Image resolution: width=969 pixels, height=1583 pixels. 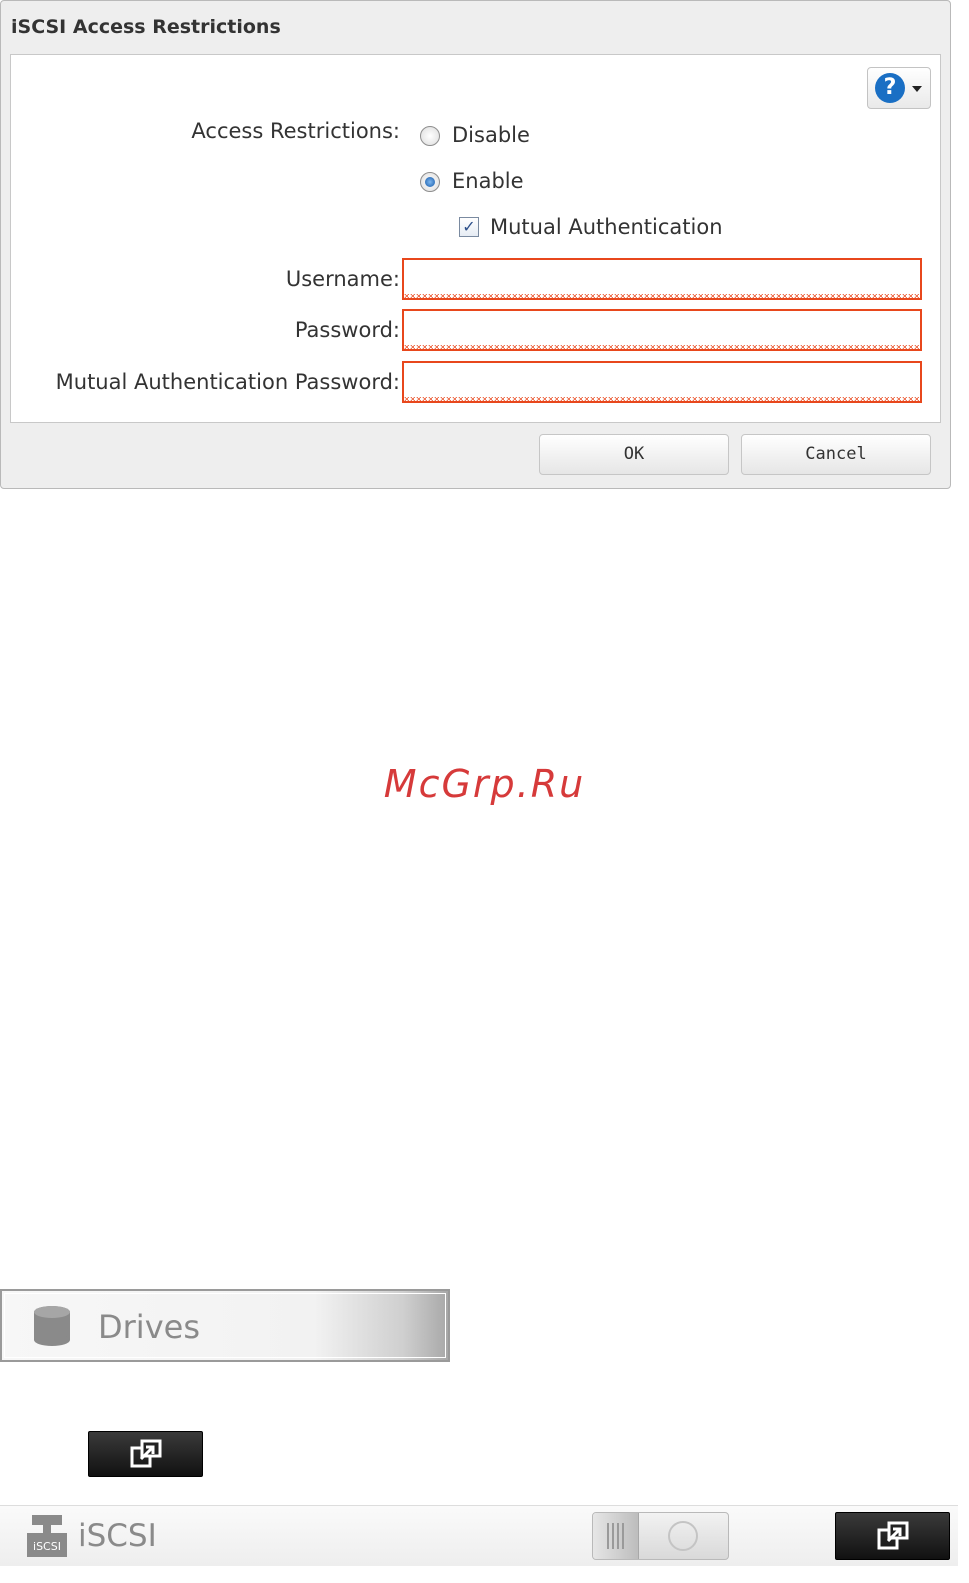 I want to click on iscsi-expand-button, so click(x=892, y=1536).